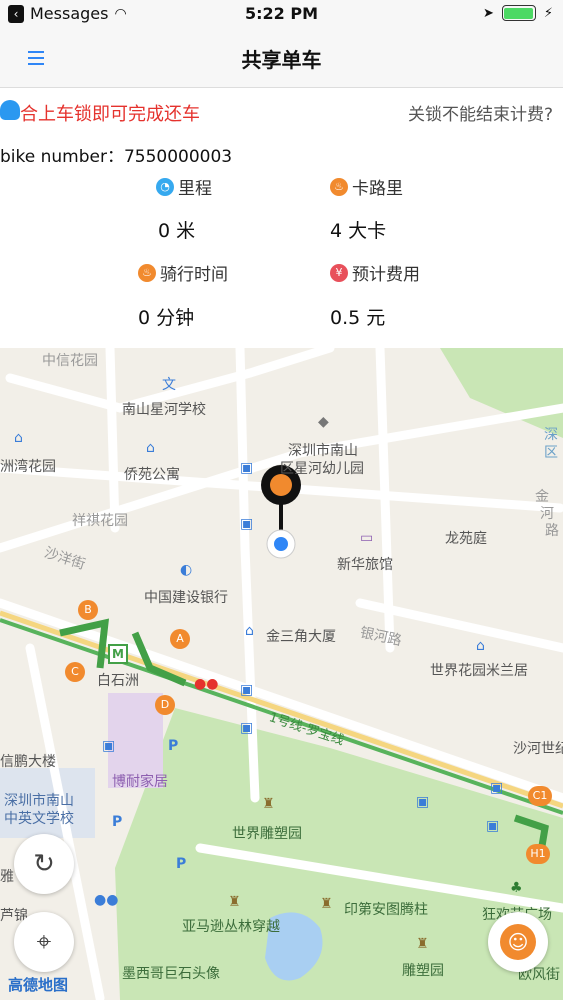  What do you see at coordinates (118, 654) in the screenshot?
I see `metro-station-icon: M` at bounding box center [118, 654].